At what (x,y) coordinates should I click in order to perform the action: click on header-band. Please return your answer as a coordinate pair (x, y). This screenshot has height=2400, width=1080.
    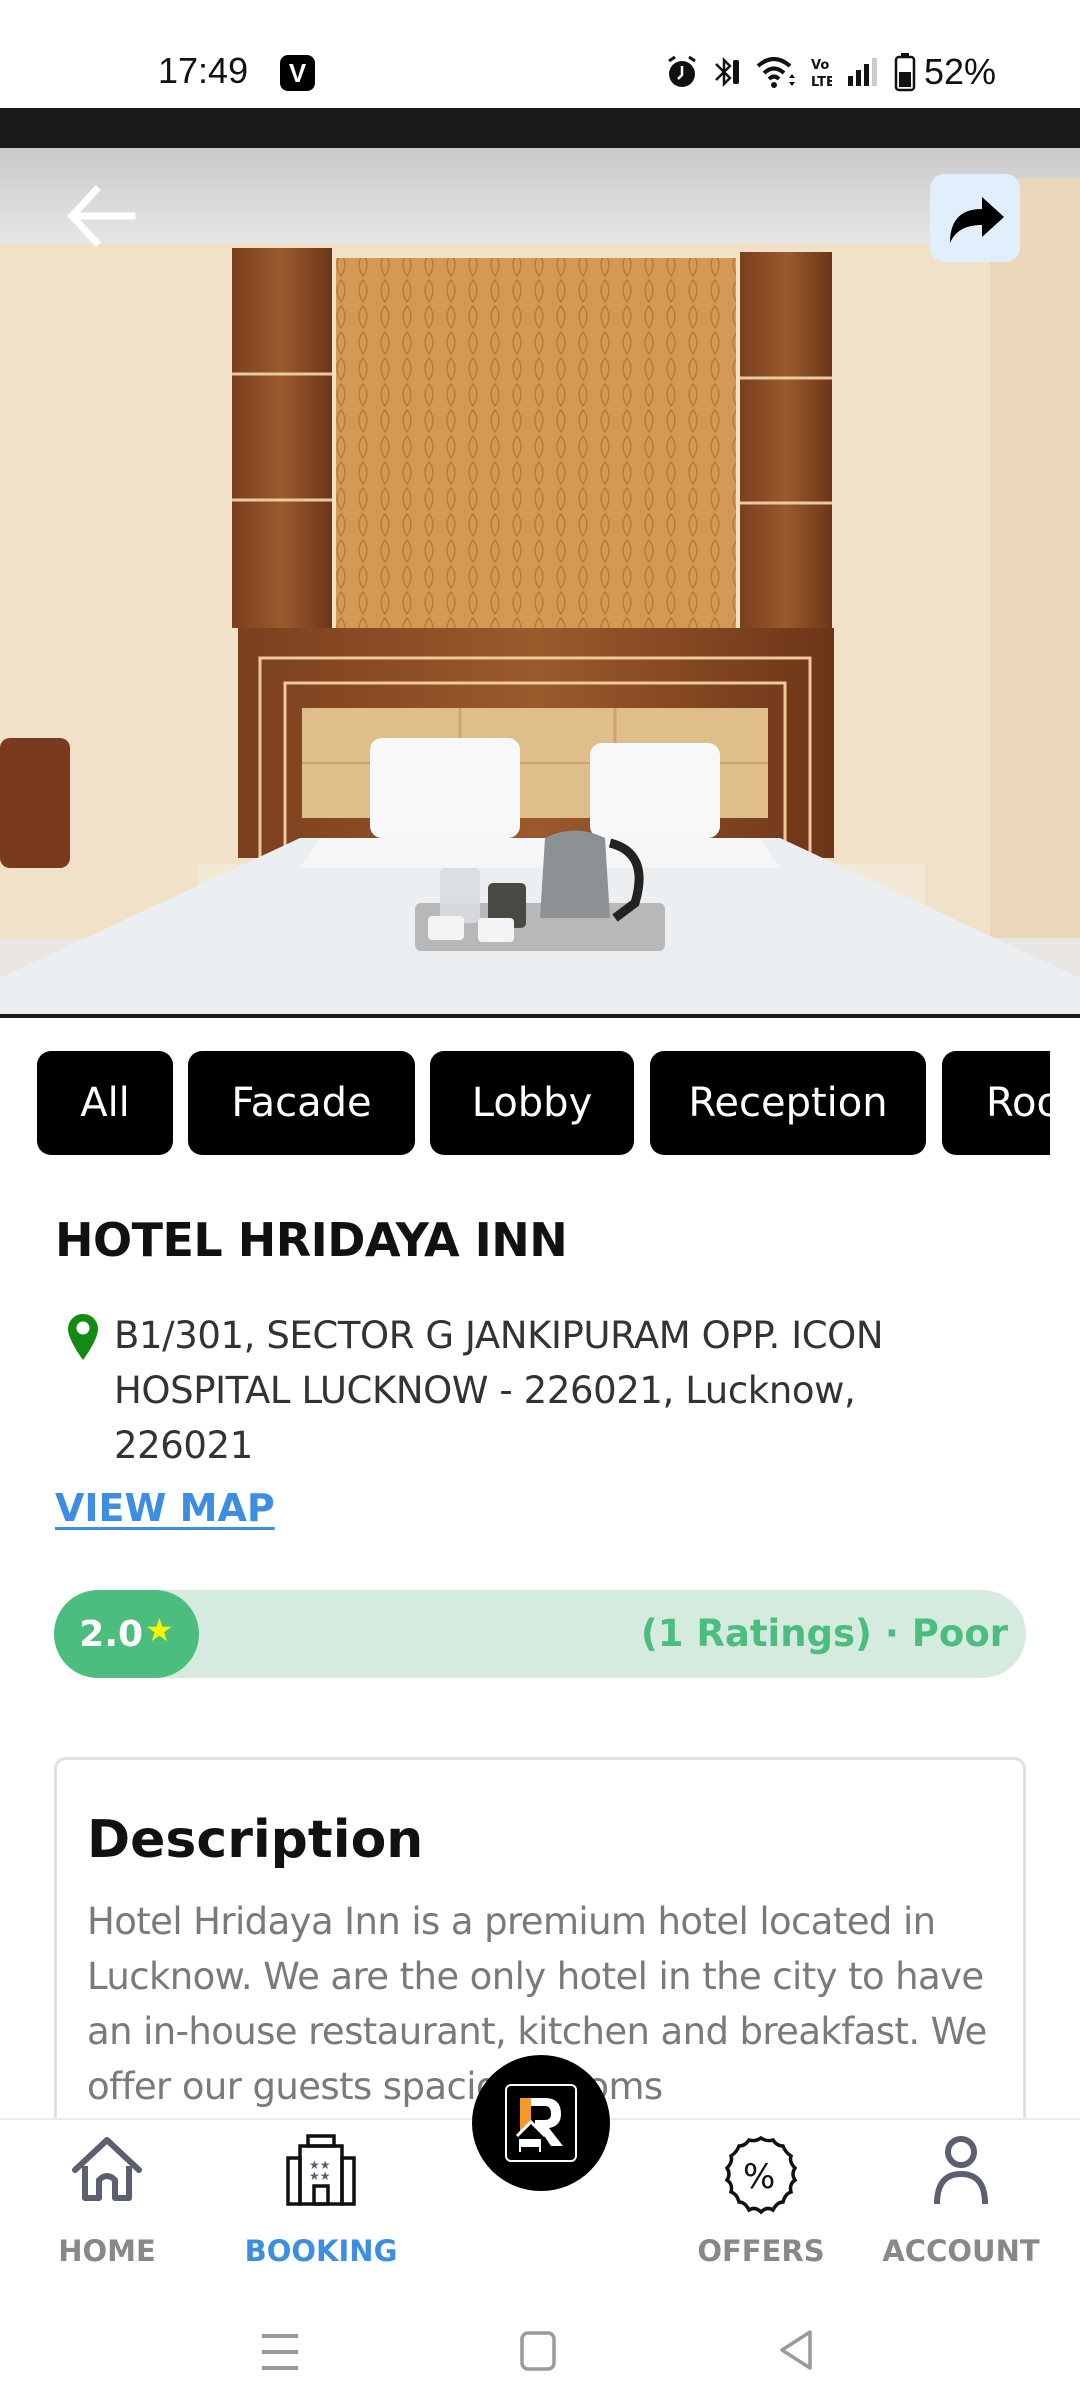
    Looking at the image, I should click on (540, 128).